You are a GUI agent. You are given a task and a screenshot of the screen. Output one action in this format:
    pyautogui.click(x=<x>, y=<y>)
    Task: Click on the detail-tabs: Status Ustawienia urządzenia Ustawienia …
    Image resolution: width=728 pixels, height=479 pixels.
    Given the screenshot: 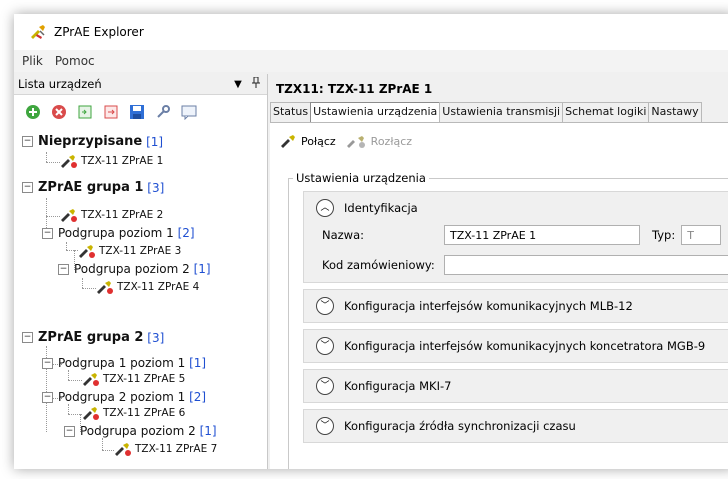 What is the action you would take?
    pyautogui.click(x=486, y=112)
    